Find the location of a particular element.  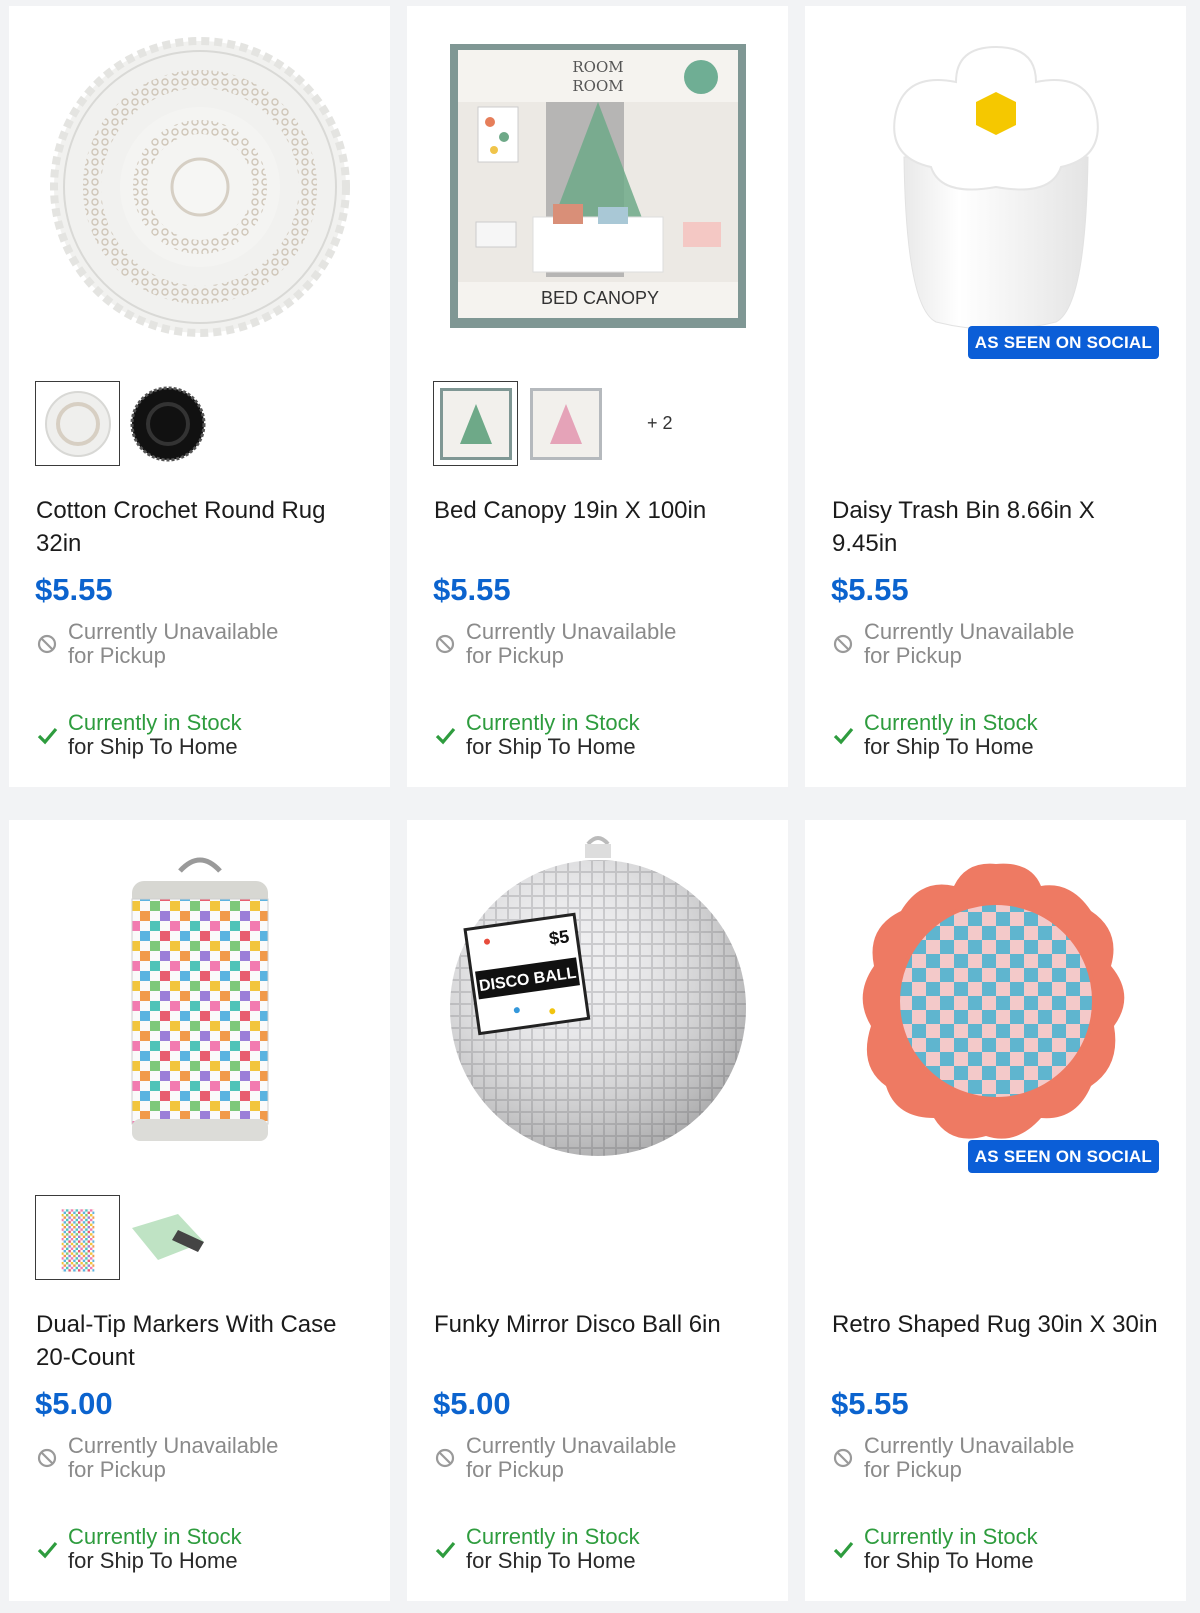

swatch-checker is located at coordinates (77, 1237).